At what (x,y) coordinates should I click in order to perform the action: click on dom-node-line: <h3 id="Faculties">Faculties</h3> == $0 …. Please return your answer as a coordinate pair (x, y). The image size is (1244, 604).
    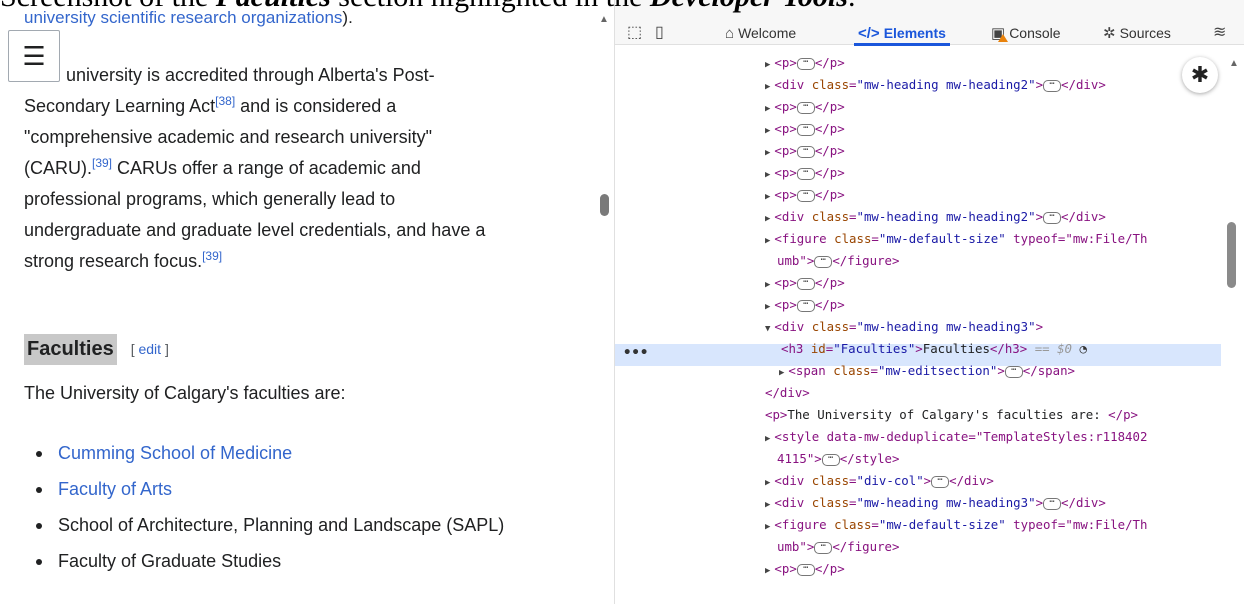
    Looking at the image, I should click on (934, 349).